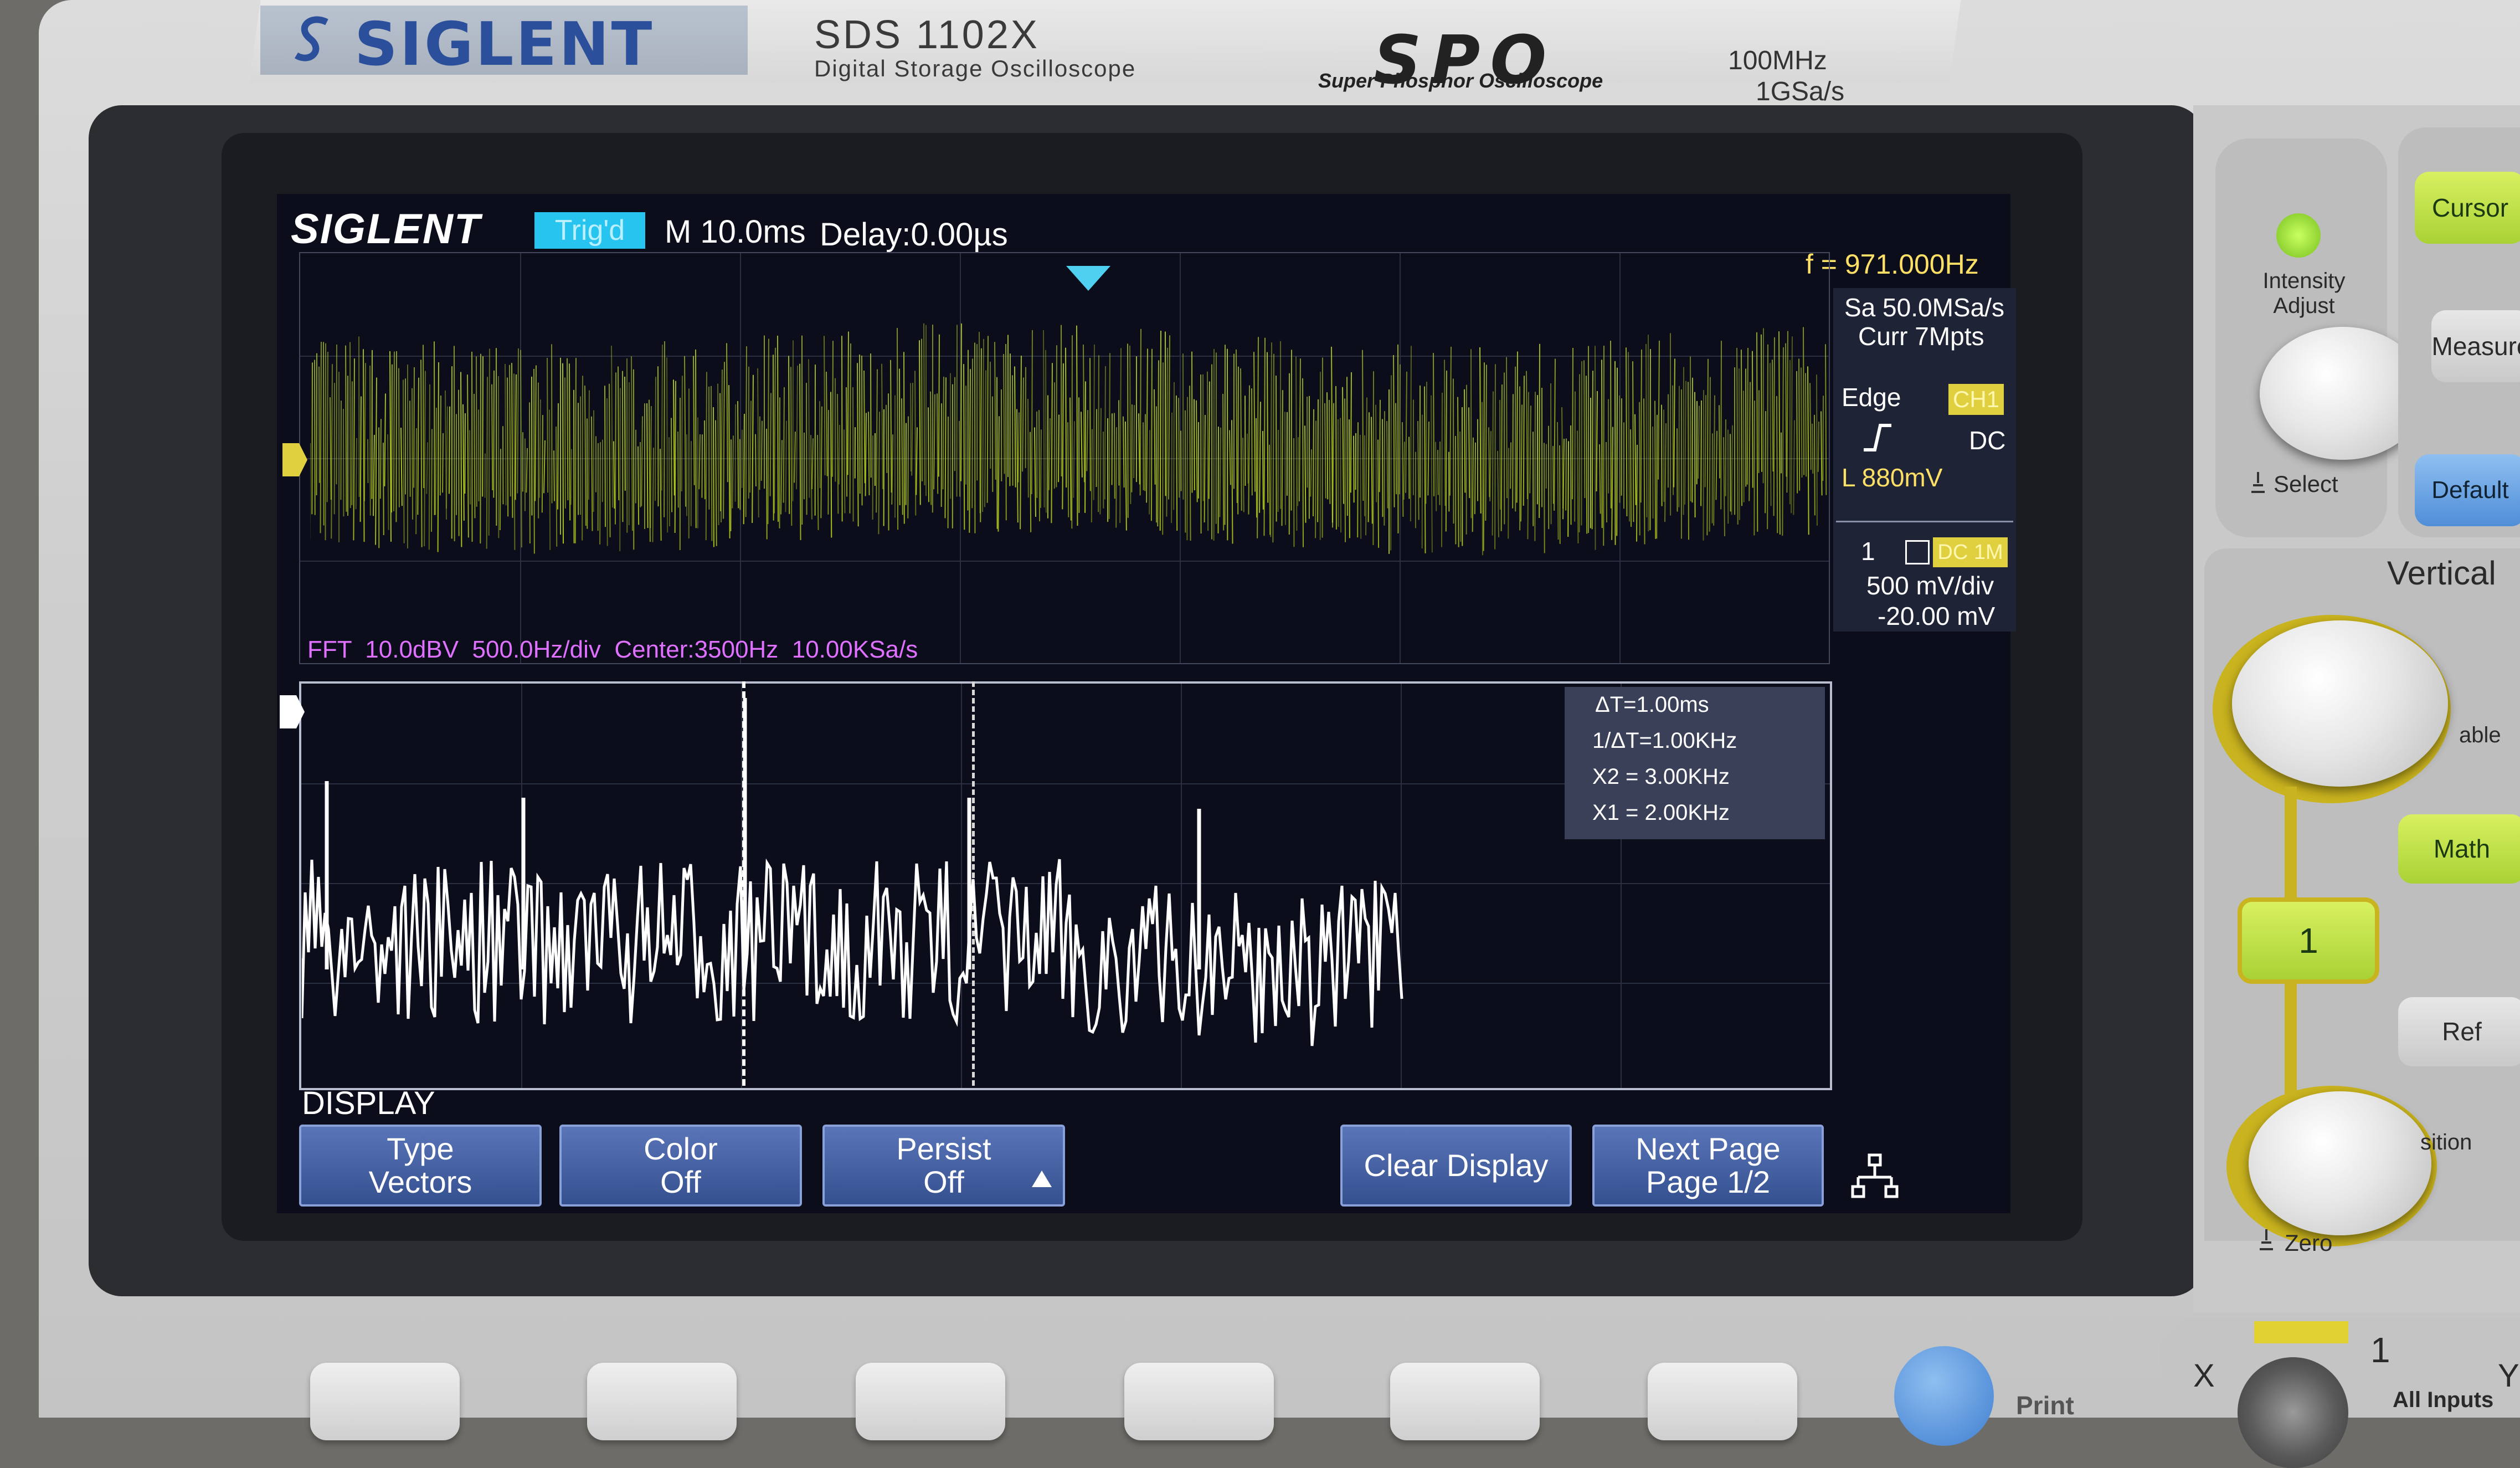 The width and height of the screenshot is (2520, 1468). Describe the element at coordinates (1924, 307) in the screenshot. I see `sample-rate-readout: Sa 50.0MSa/s` at that location.